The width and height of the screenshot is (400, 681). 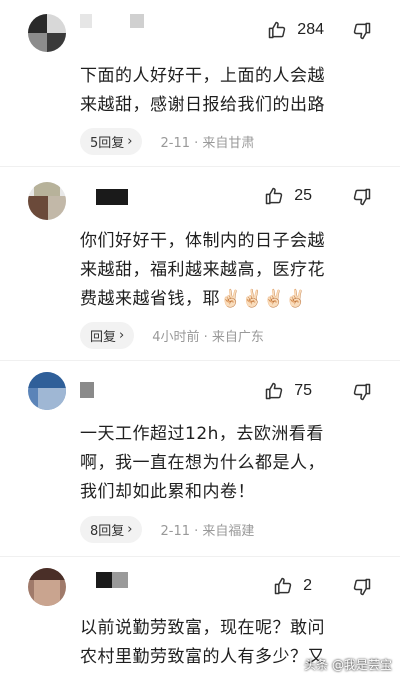 What do you see at coordinates (303, 390) in the screenshot?
I see `like-count: 75` at bounding box center [303, 390].